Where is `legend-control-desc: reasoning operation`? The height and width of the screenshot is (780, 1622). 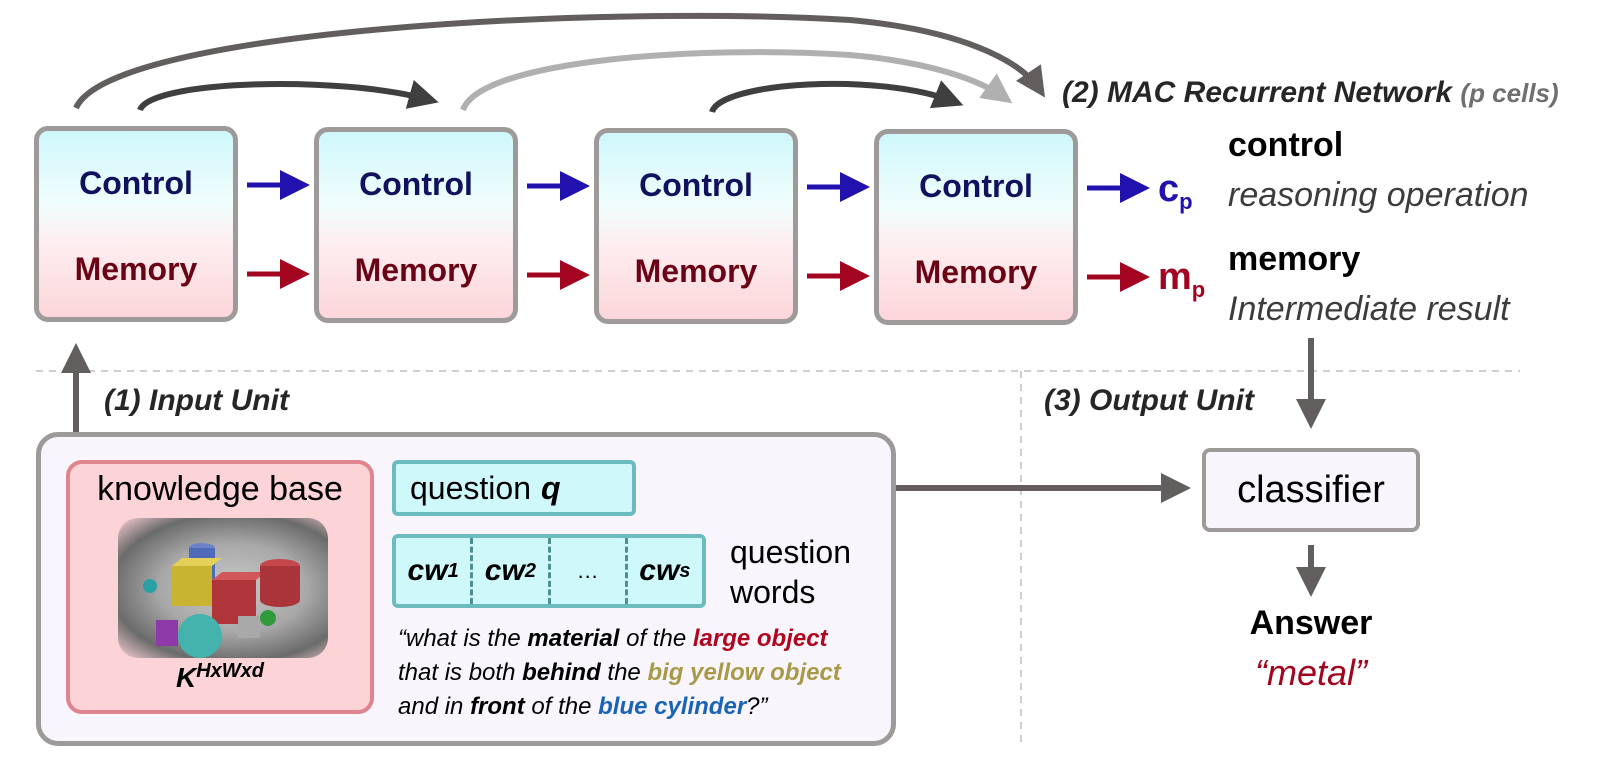
legend-control-desc: reasoning operation is located at coordinates (1378, 195).